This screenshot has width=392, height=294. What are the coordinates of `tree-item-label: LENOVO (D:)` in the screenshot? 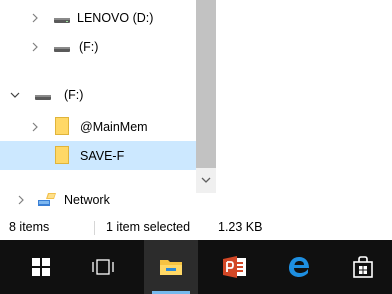 It's located at (115, 18).